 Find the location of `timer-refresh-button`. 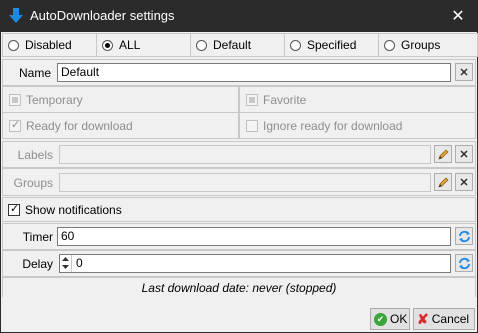

timer-refresh-button is located at coordinates (464, 236).